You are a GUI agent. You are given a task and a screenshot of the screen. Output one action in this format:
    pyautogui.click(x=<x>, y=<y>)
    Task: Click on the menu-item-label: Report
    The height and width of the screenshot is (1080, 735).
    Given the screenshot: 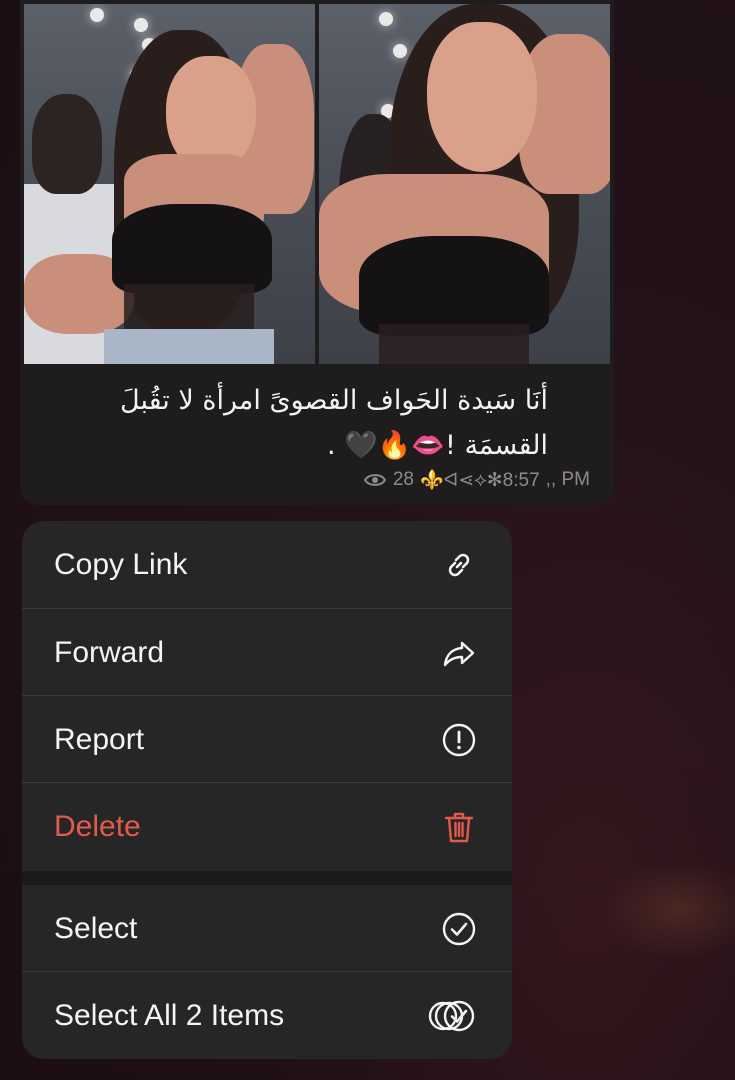 What is the action you would take?
    pyautogui.click(x=99, y=739)
    